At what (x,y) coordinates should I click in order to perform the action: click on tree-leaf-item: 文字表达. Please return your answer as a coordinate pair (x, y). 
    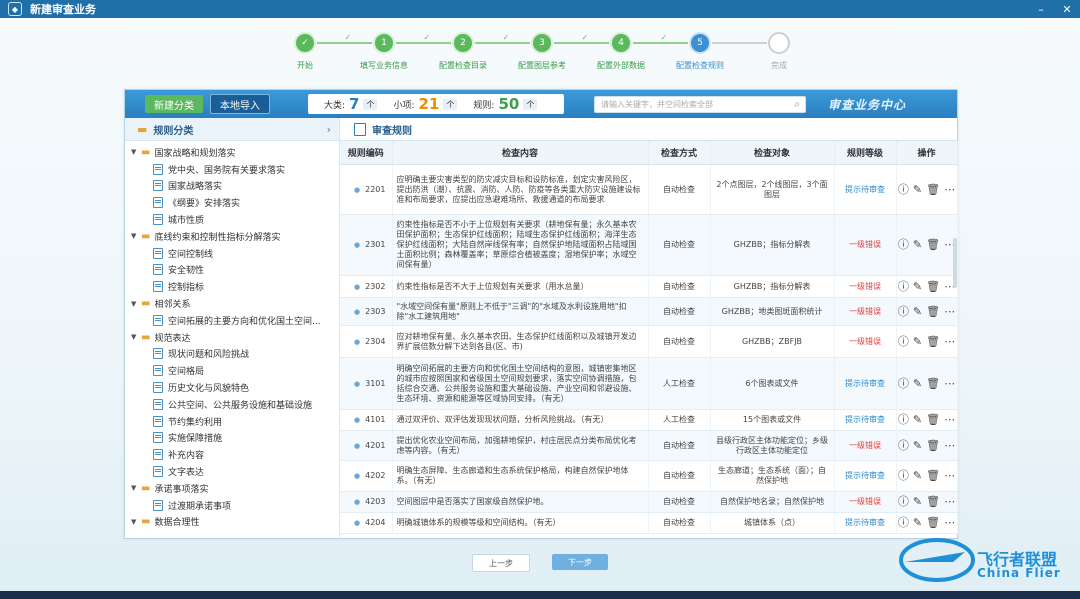
    Looking at the image, I should click on (232, 471).